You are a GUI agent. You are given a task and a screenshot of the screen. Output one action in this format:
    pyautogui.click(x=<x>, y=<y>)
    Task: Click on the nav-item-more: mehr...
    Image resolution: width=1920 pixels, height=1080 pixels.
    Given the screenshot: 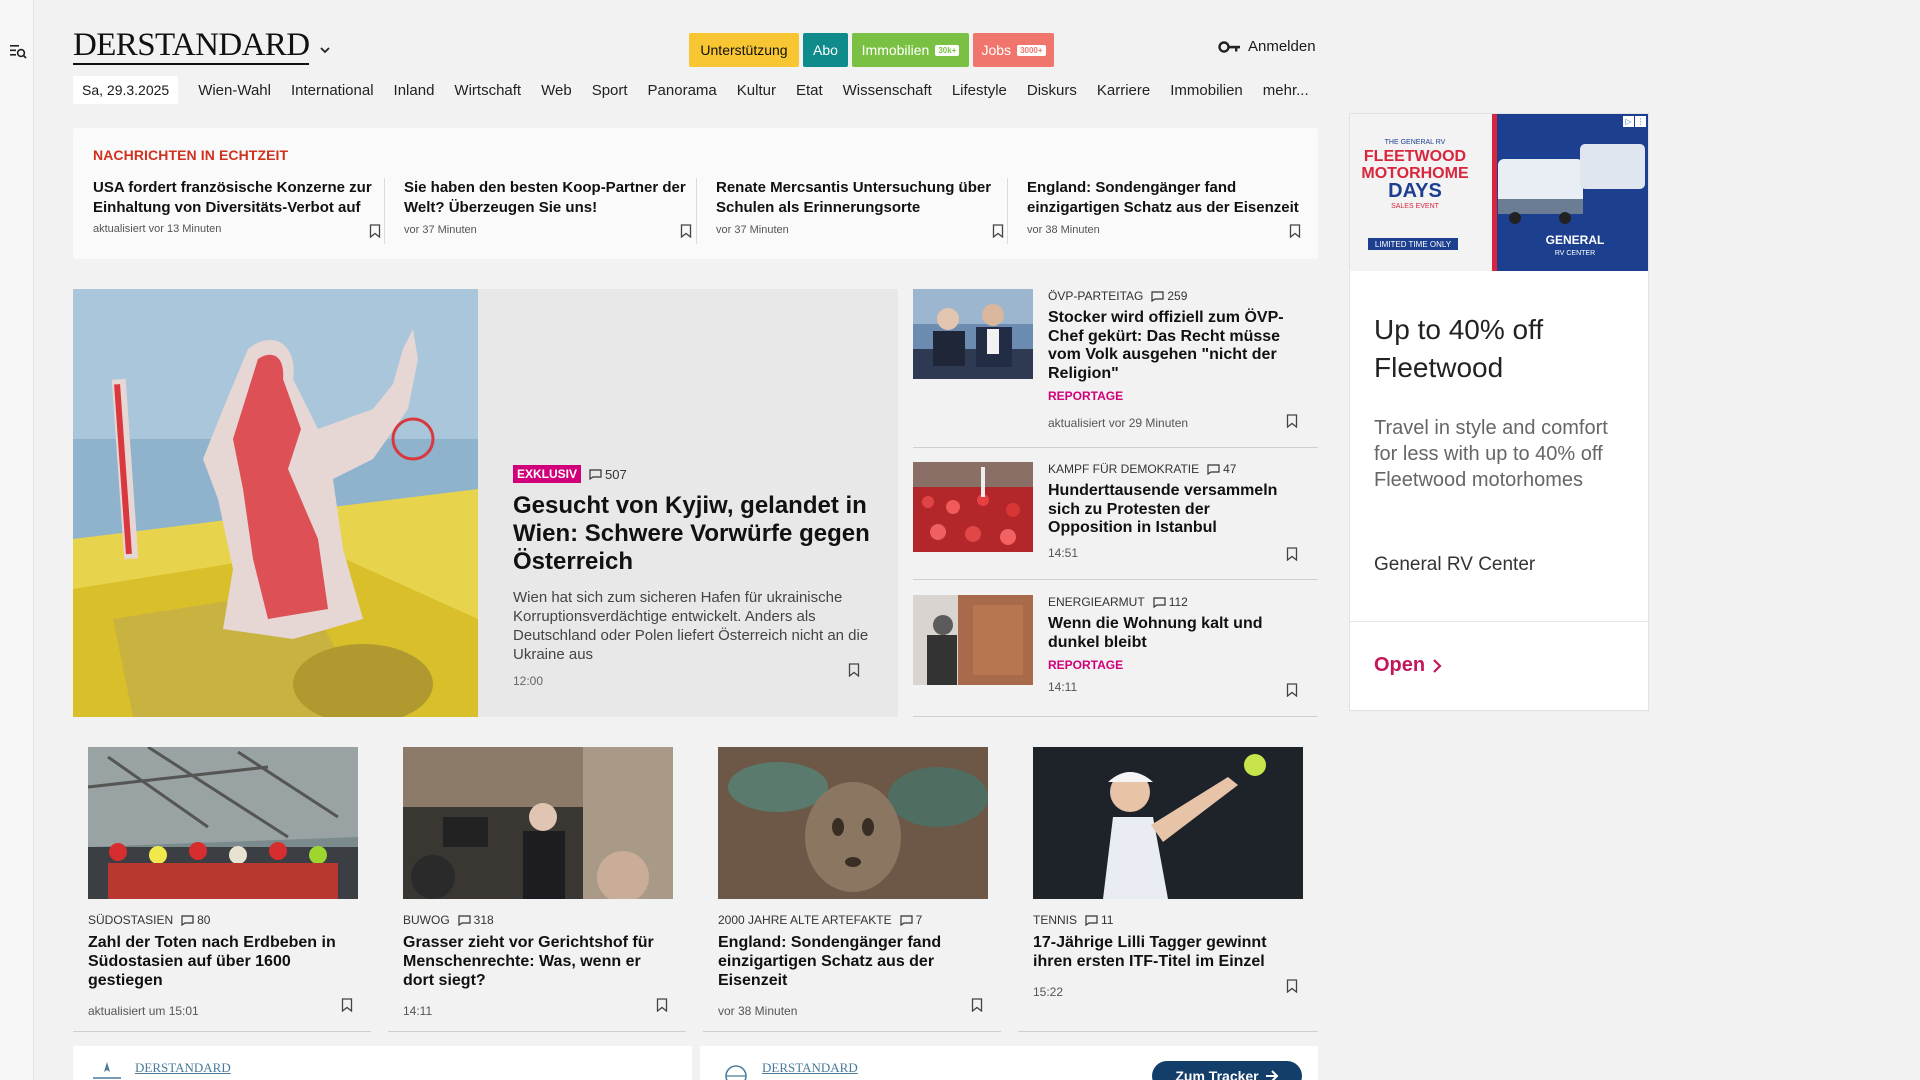 What is the action you would take?
    pyautogui.click(x=1286, y=90)
    